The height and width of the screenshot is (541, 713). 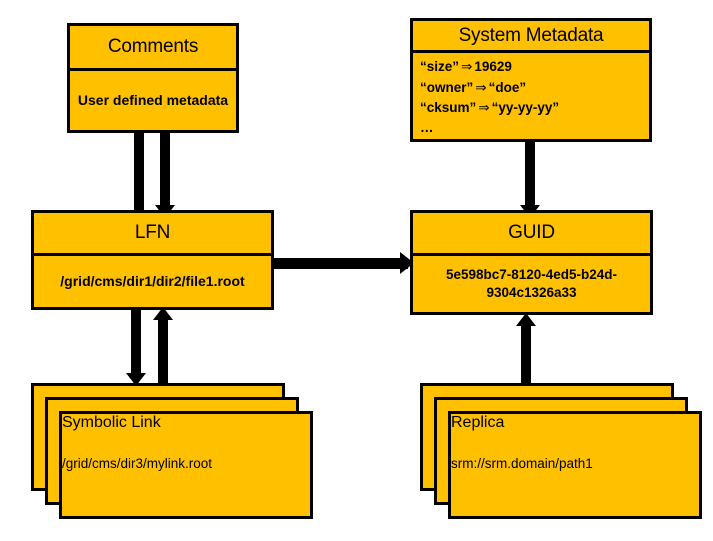 I want to click on node-replica-stack: Replica srm://srm.domain/path1, so click(x=565, y=453).